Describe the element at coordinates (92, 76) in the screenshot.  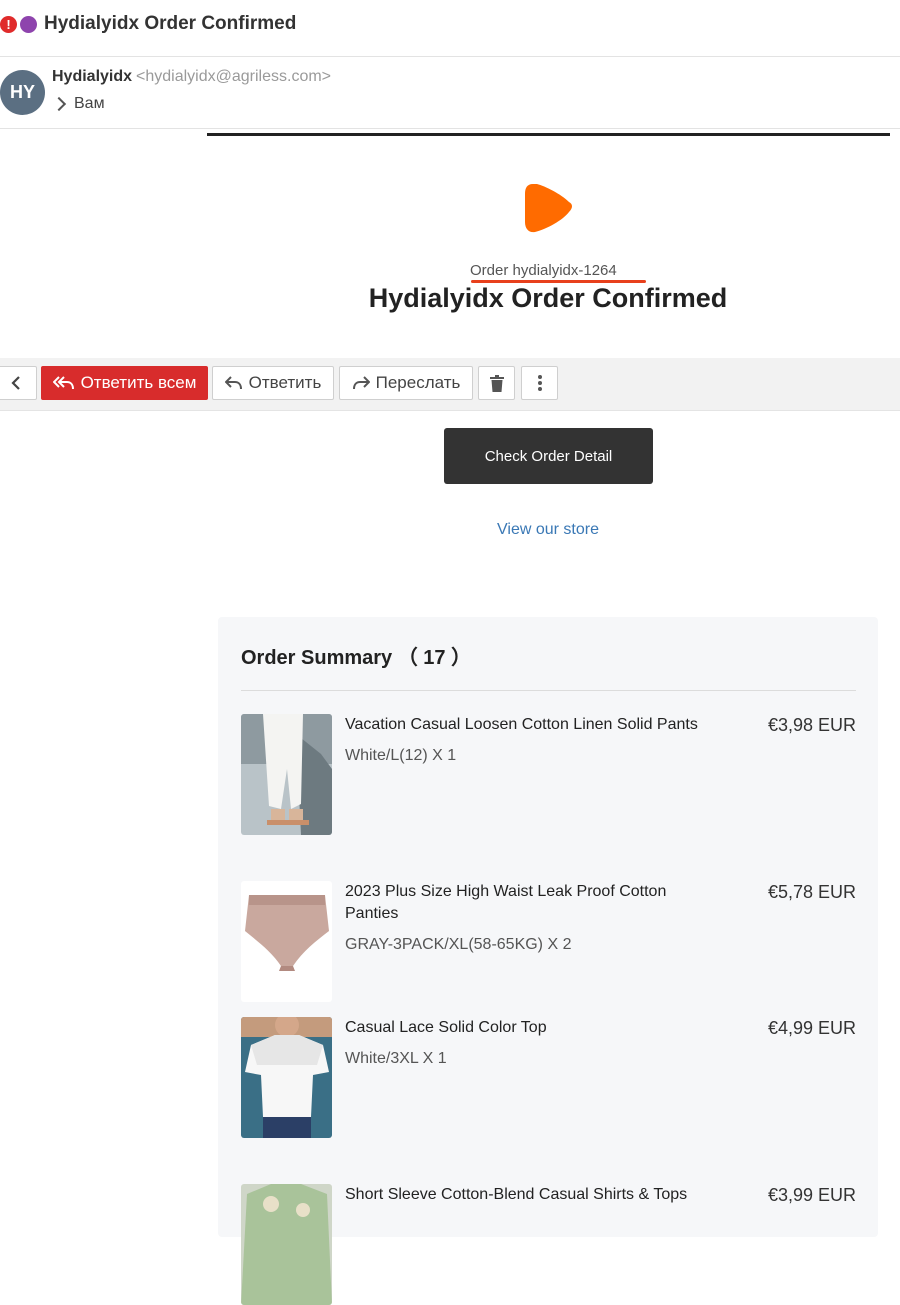
I see `sender-name: Hydialyidx` at that location.